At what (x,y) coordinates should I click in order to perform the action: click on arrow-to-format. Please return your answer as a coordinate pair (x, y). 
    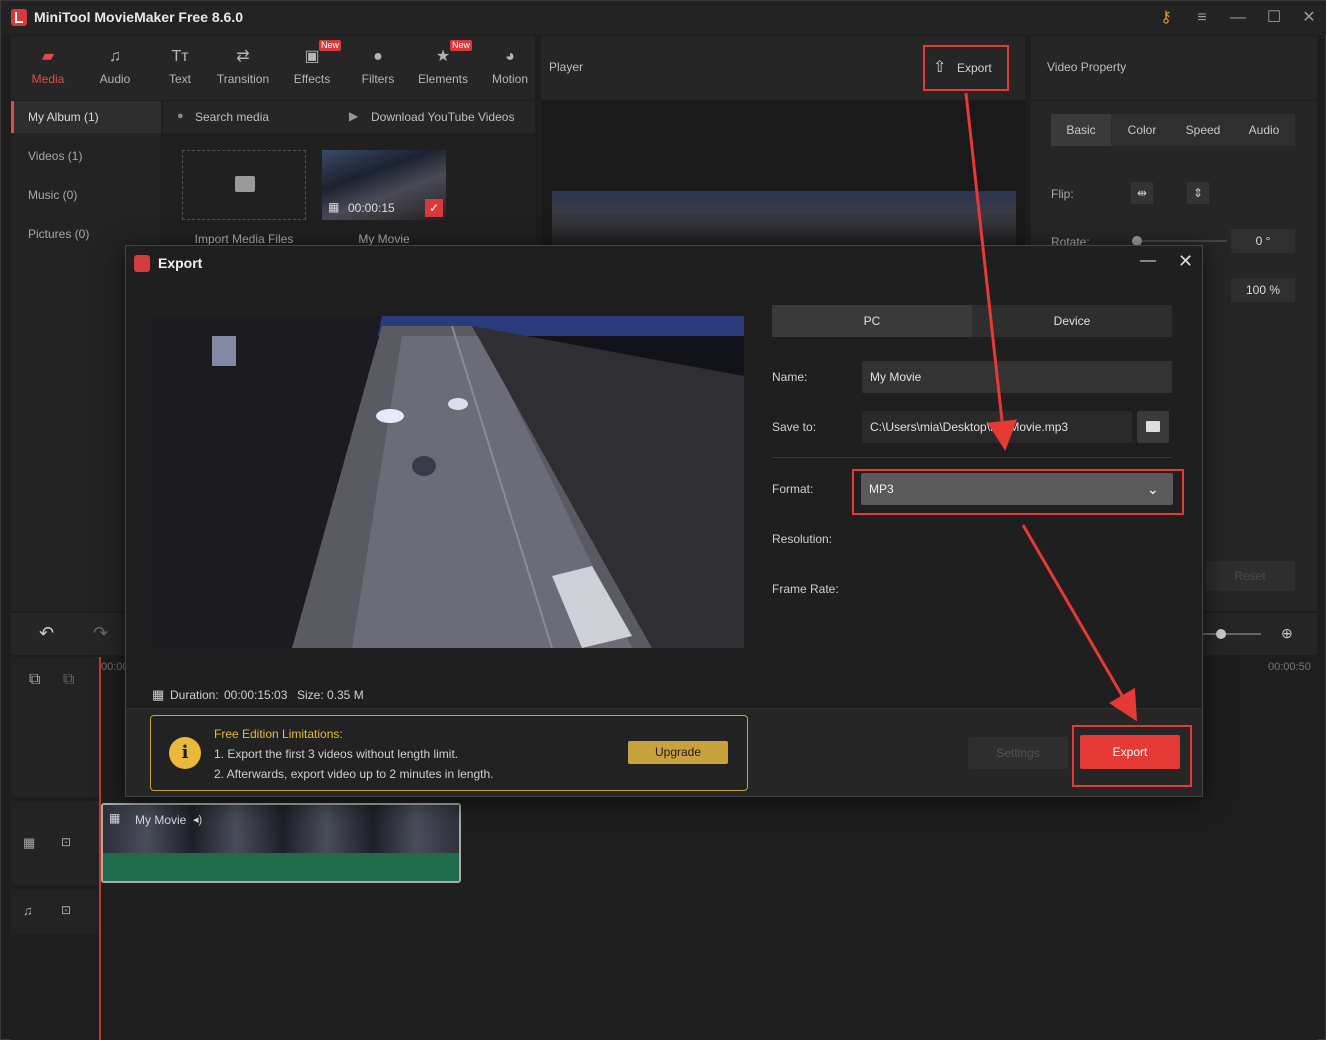
    Looking at the image, I should click on (990, 271).